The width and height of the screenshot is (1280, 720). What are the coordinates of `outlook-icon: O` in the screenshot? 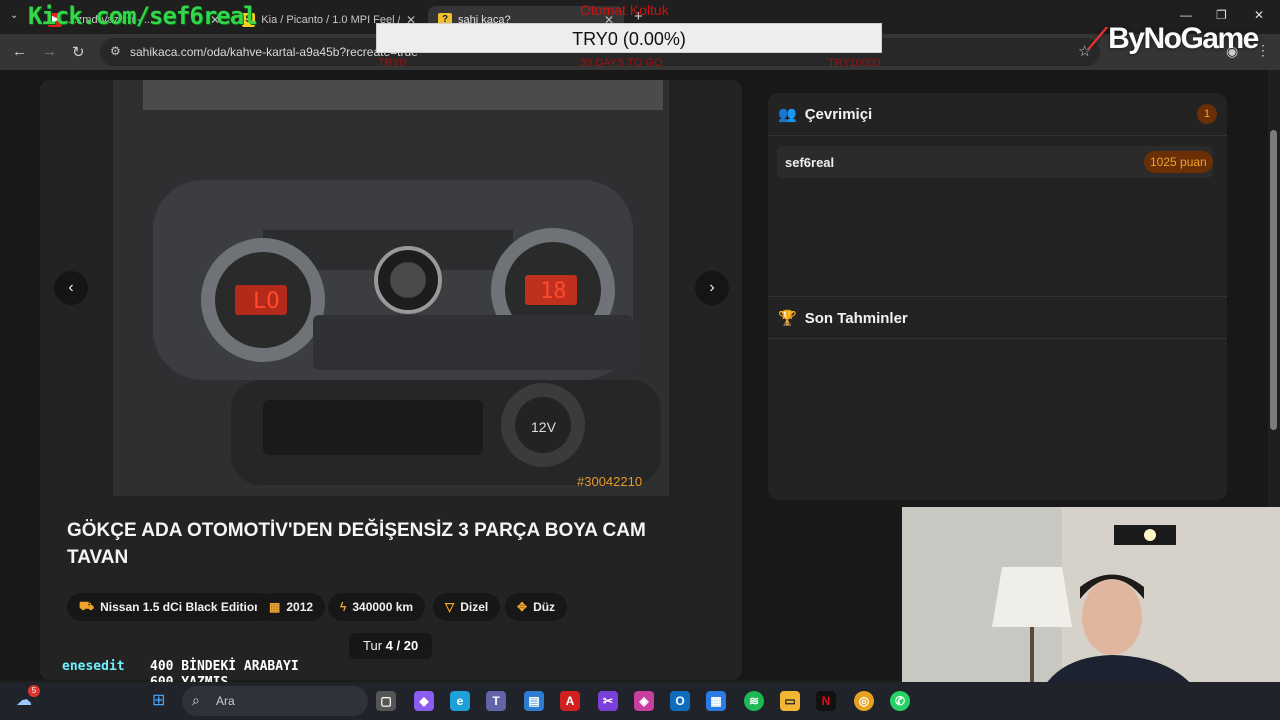 It's located at (680, 701).